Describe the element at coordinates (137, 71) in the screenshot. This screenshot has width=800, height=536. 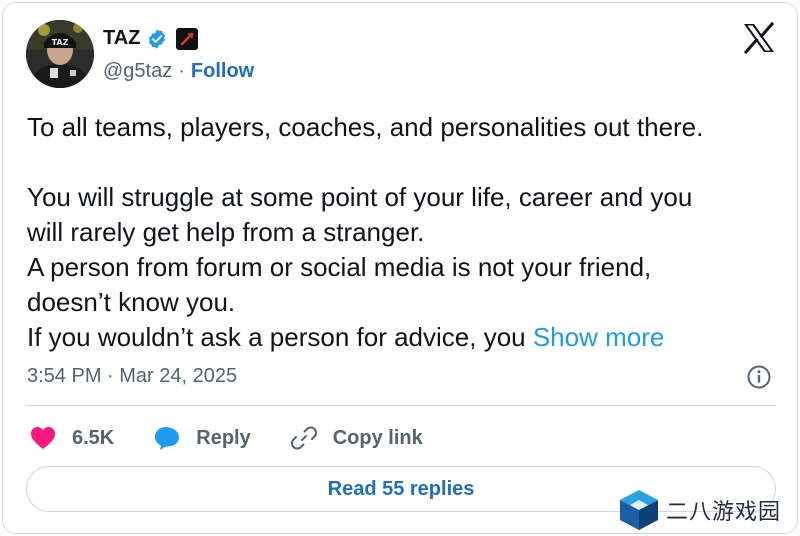
I see `author-handle: @g5taz` at that location.